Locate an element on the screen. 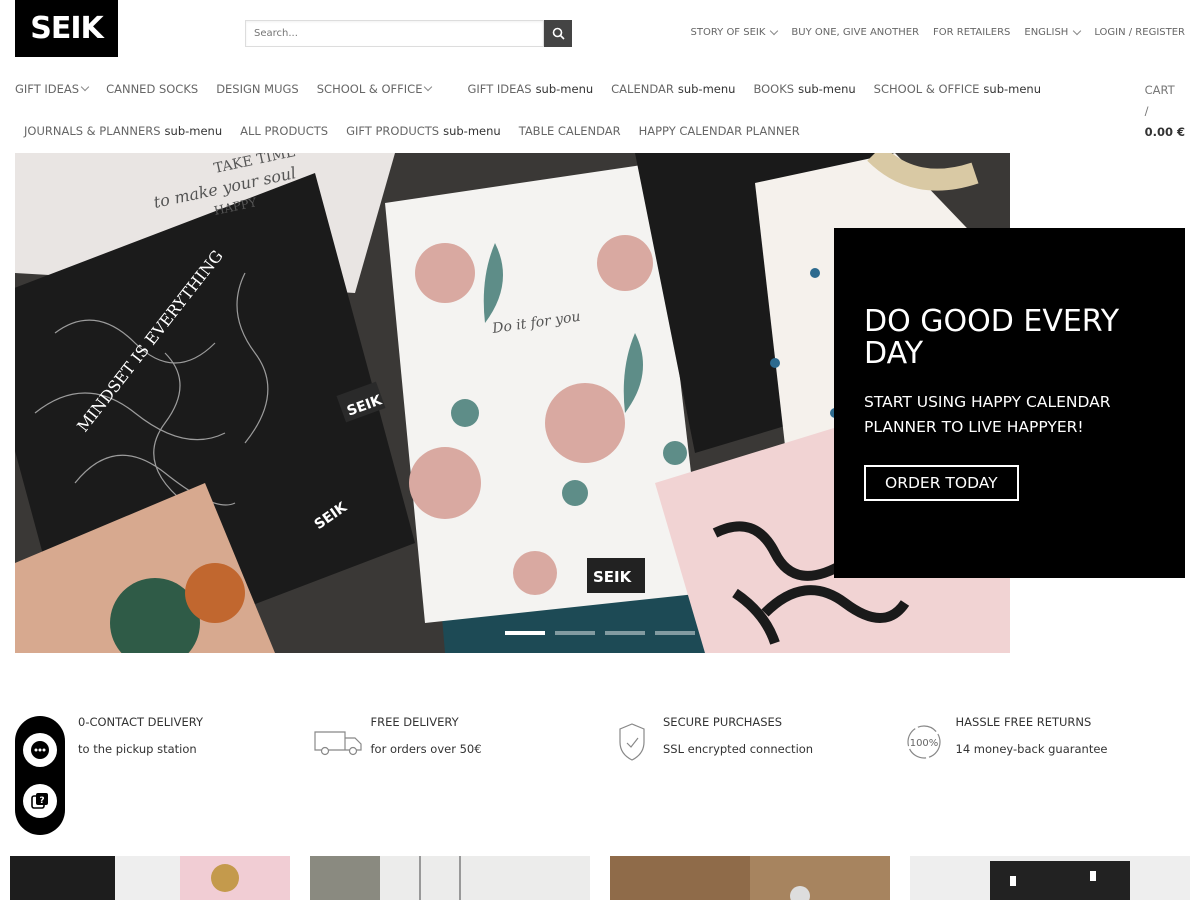 The image size is (1200, 900). feature-text: 14 money-back guarantee is located at coordinates (1031, 749).